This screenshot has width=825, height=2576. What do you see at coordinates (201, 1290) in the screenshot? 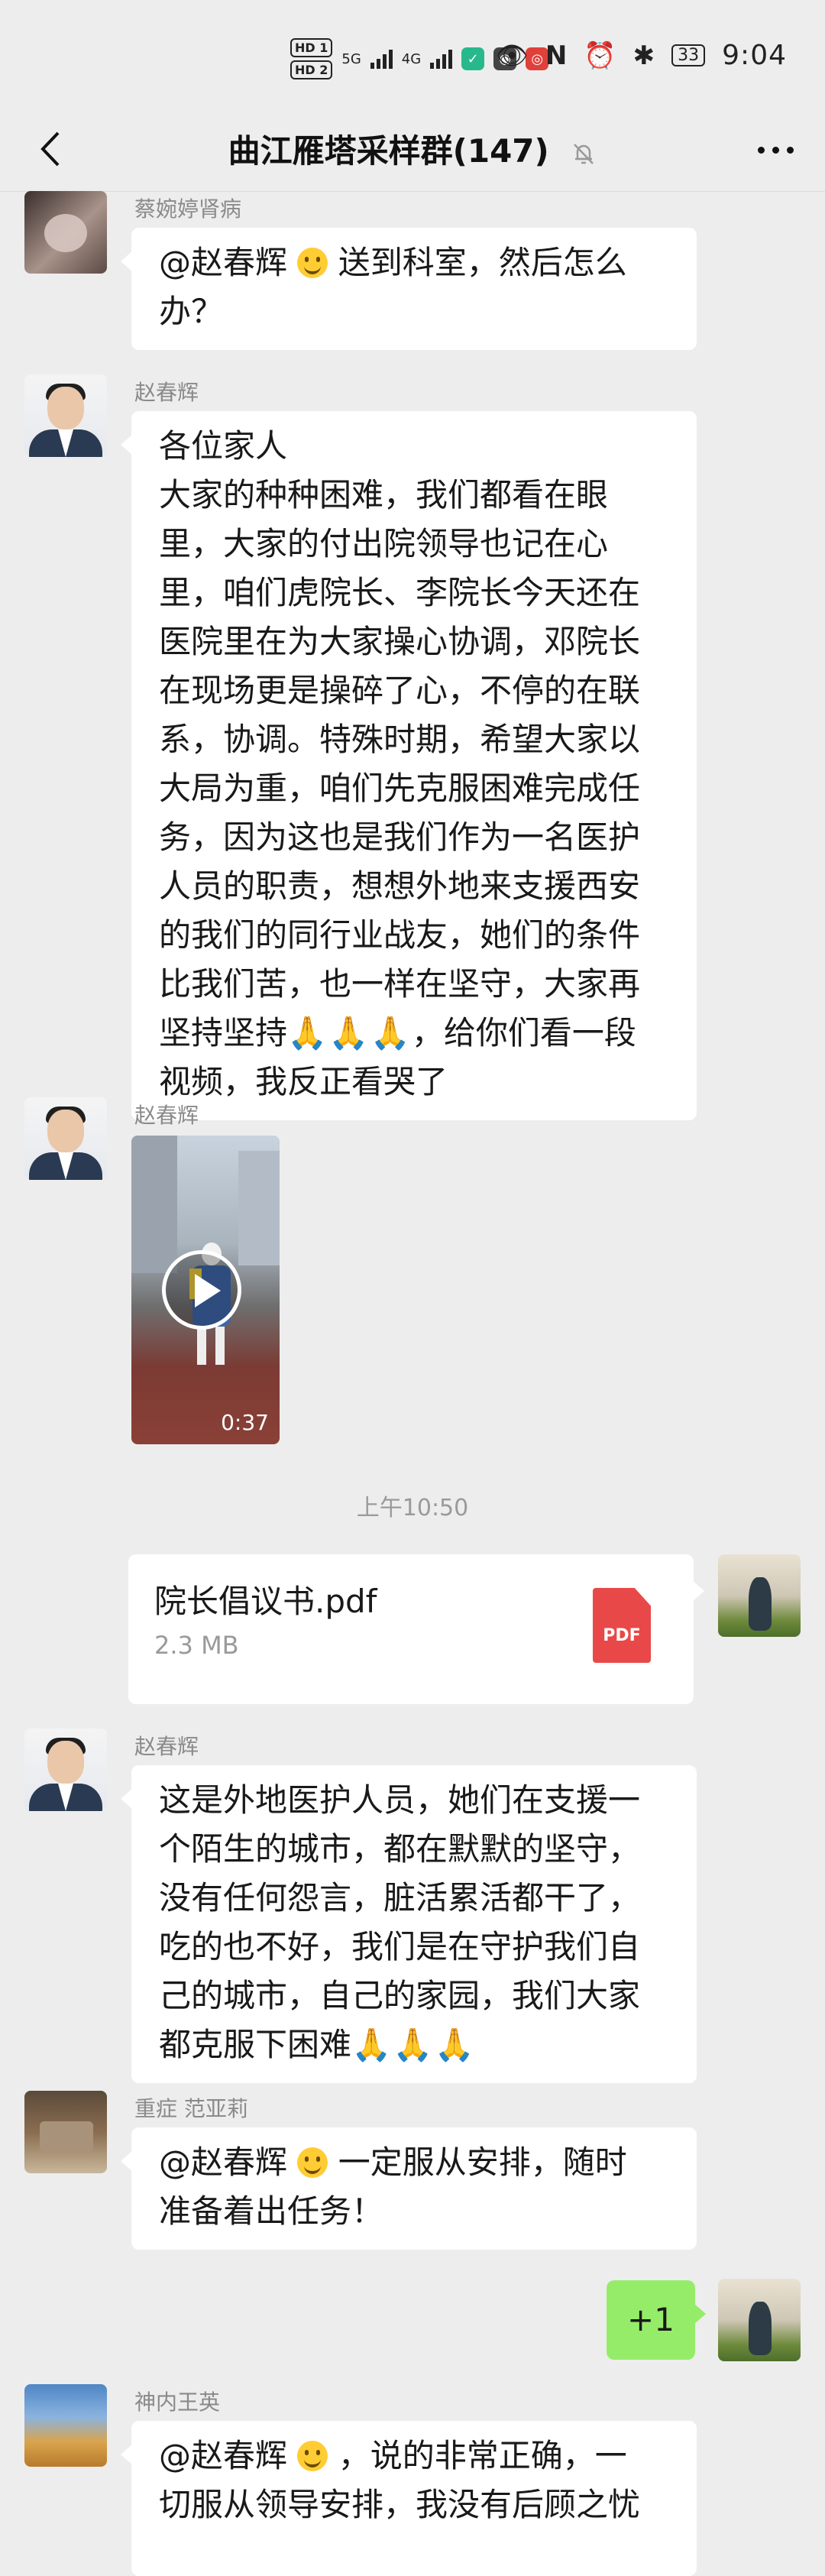
I see `play-icon` at bounding box center [201, 1290].